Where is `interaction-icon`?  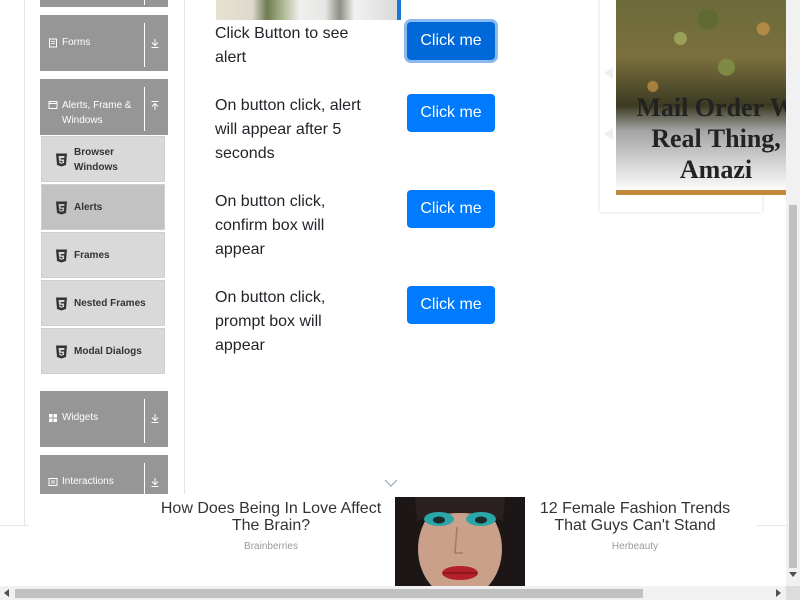
interaction-icon is located at coordinates (53, 482).